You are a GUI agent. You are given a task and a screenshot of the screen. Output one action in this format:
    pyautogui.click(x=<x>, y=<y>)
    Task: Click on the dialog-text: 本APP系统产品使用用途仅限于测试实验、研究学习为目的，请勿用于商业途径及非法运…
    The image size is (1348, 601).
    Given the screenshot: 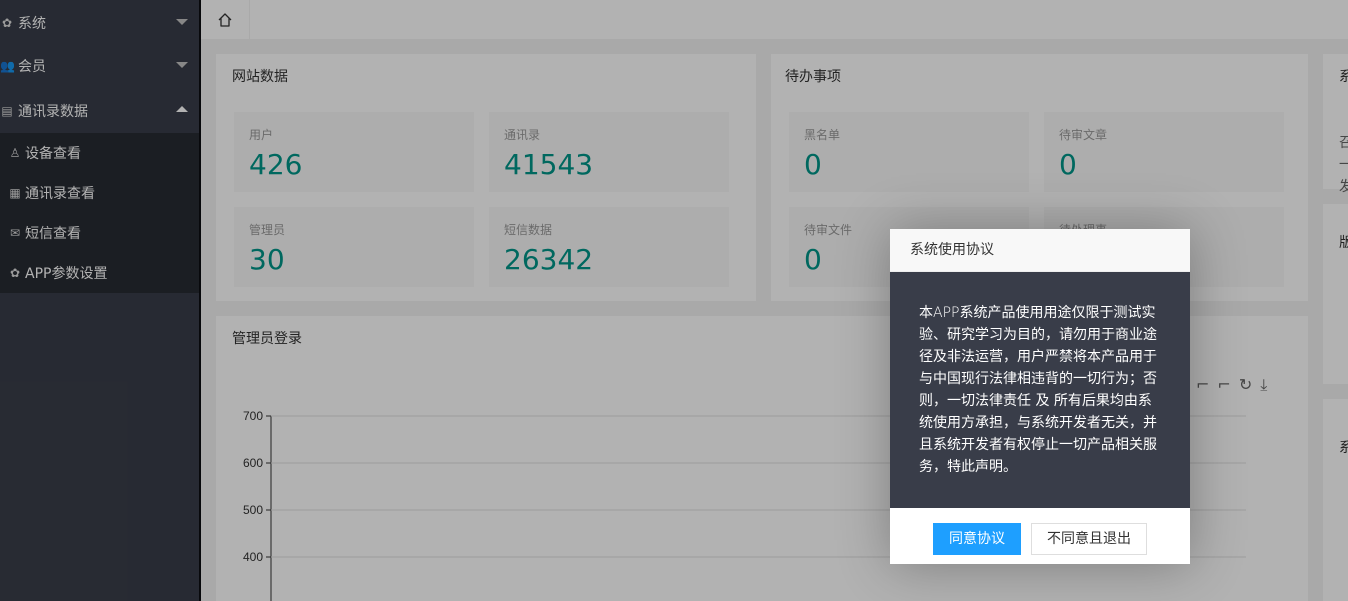 What is the action you would take?
    pyautogui.click(x=1038, y=390)
    